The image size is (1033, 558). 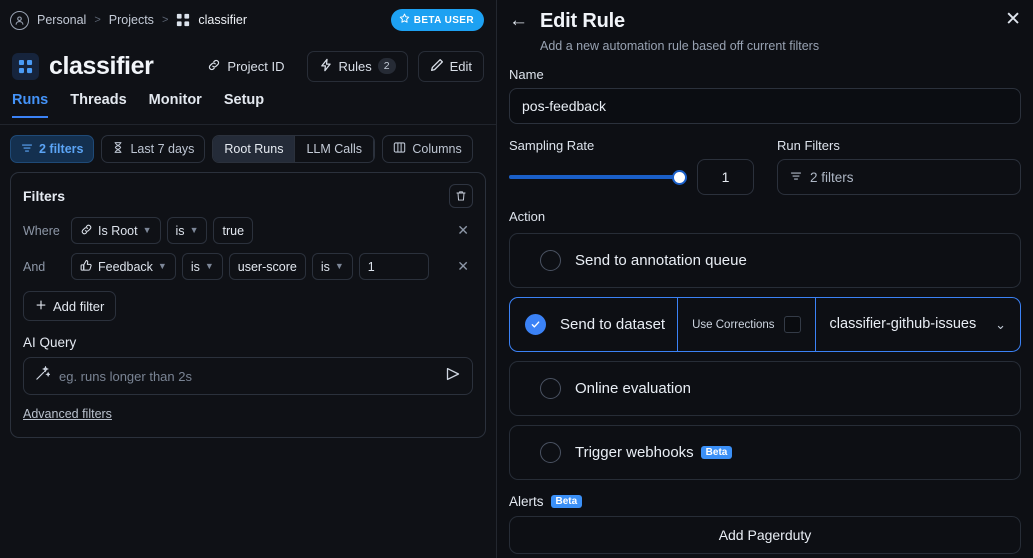 I want to click on action-option-annotation-queue: Send to annotation queue, so click(x=765, y=260).